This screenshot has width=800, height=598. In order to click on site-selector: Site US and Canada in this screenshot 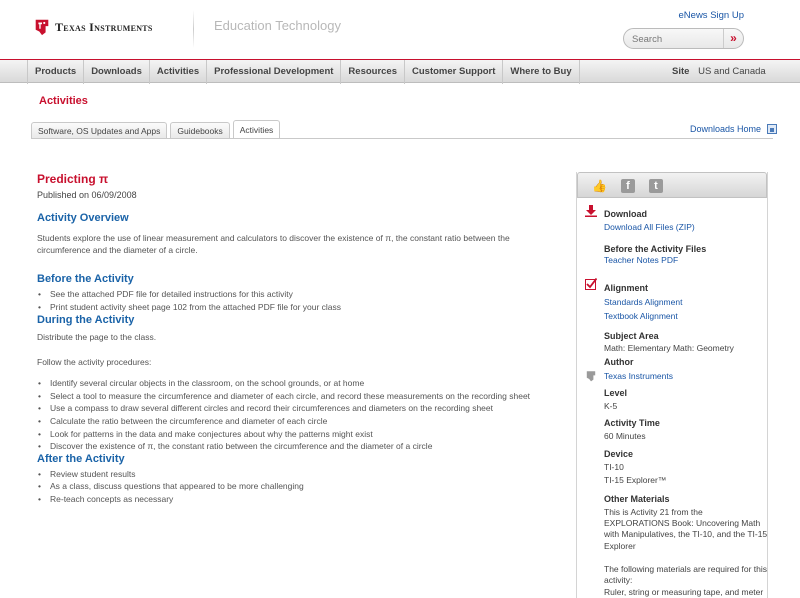, I will do `click(719, 71)`.